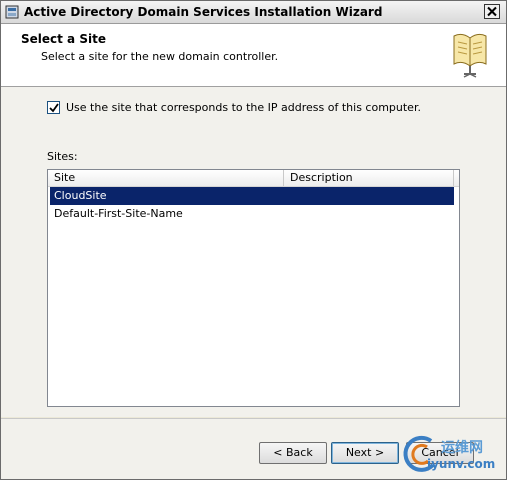 This screenshot has width=507, height=480. I want to click on column-header-site: Site, so click(166, 178).